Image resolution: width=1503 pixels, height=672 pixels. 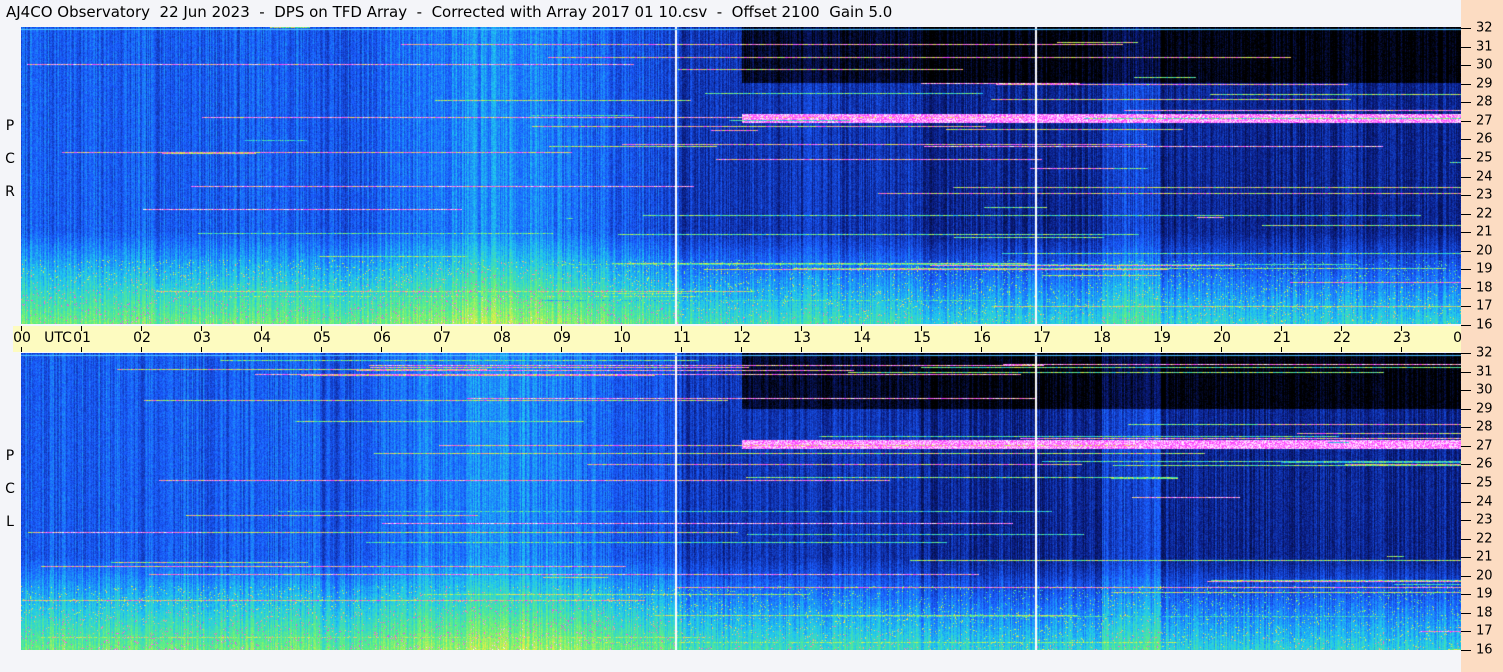 I want to click on time-tick-label: 17, so click(x=1042, y=338).